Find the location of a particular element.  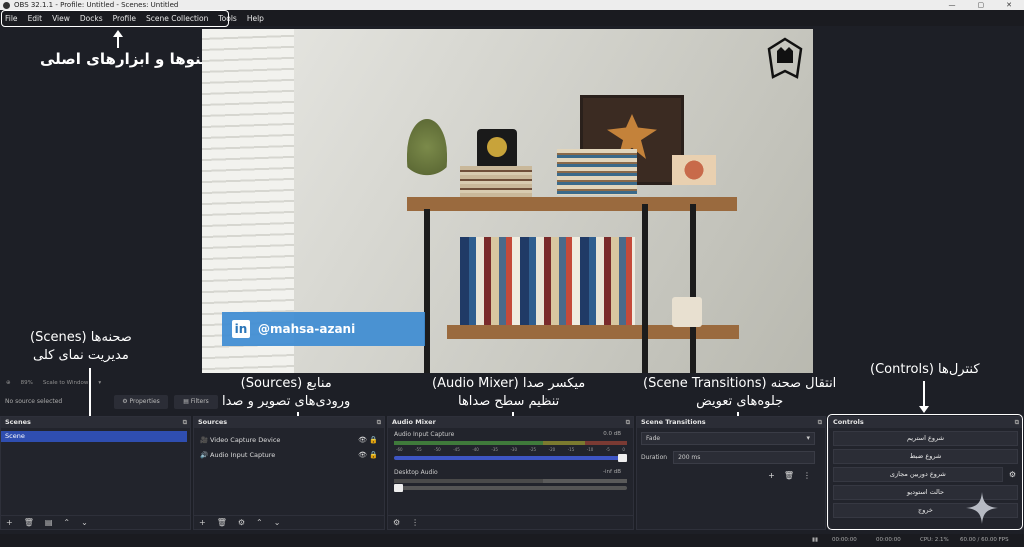

minimize-button: — is located at coordinates (952, 5).